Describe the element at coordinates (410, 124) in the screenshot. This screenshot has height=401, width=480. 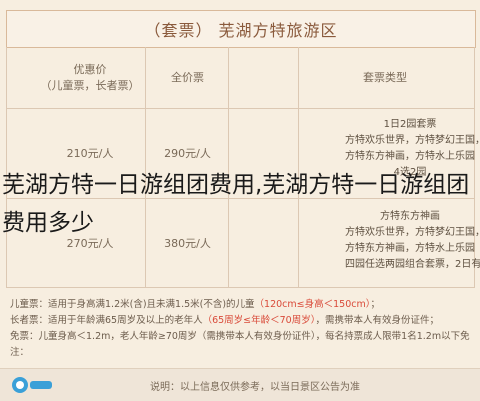
I see `row1-package-line: 1日2园套票` at that location.